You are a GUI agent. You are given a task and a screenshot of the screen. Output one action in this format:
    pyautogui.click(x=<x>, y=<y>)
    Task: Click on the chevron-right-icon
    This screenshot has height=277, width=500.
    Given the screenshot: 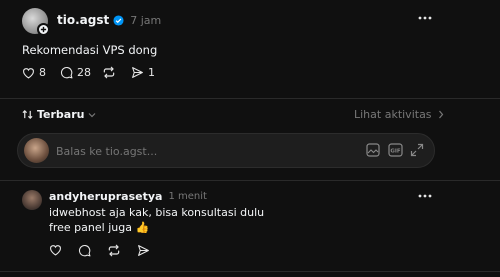 What is the action you would take?
    pyautogui.click(x=441, y=114)
    